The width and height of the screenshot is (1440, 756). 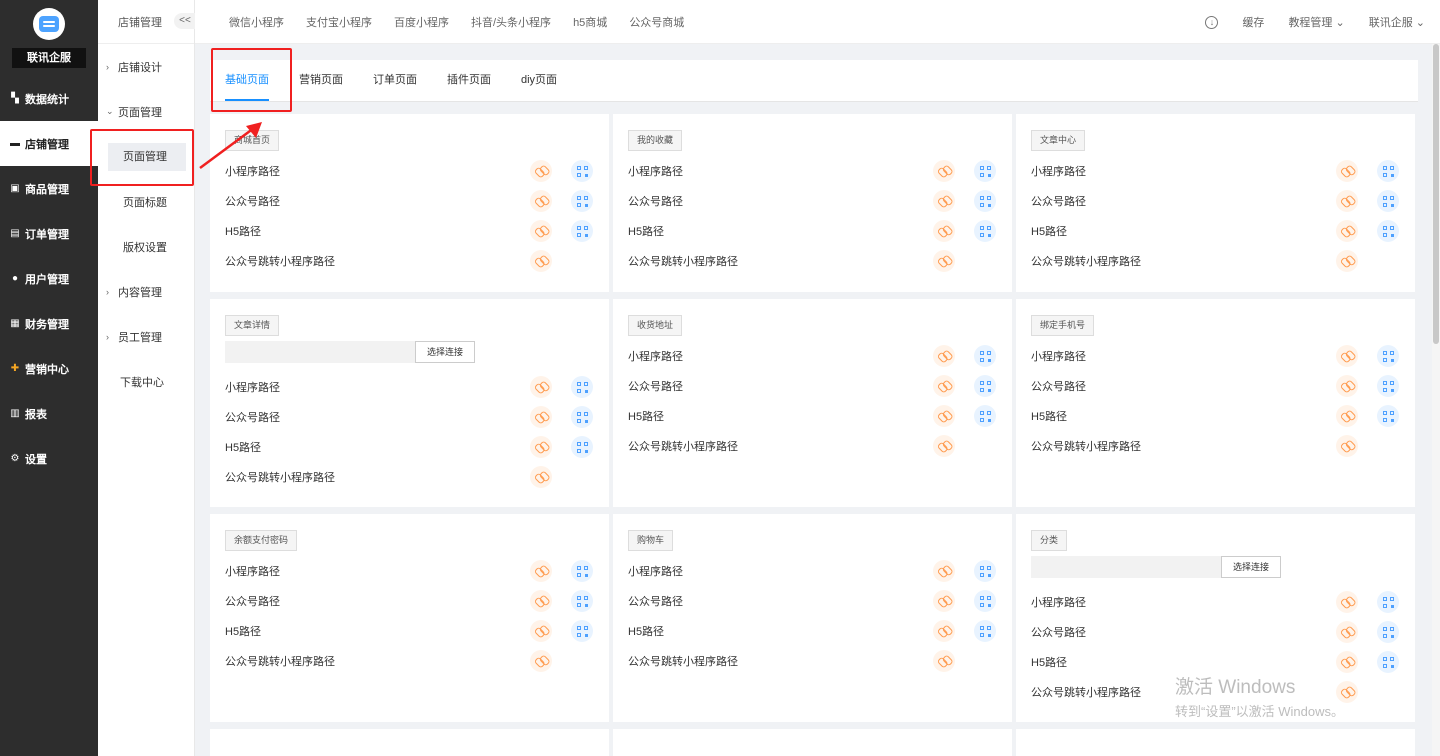 What do you see at coordinates (146, 246) in the screenshot?
I see `submenu-item-4: 版权设置` at bounding box center [146, 246].